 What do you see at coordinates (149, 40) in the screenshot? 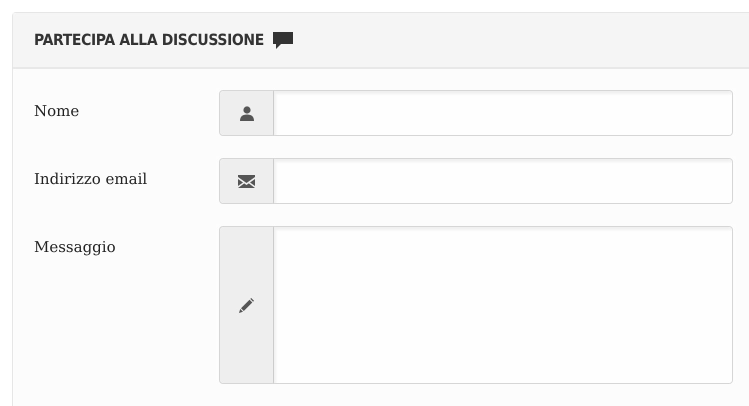
I see `panel-title: PARTECIPA ALLA DISCUSSIONE` at bounding box center [149, 40].